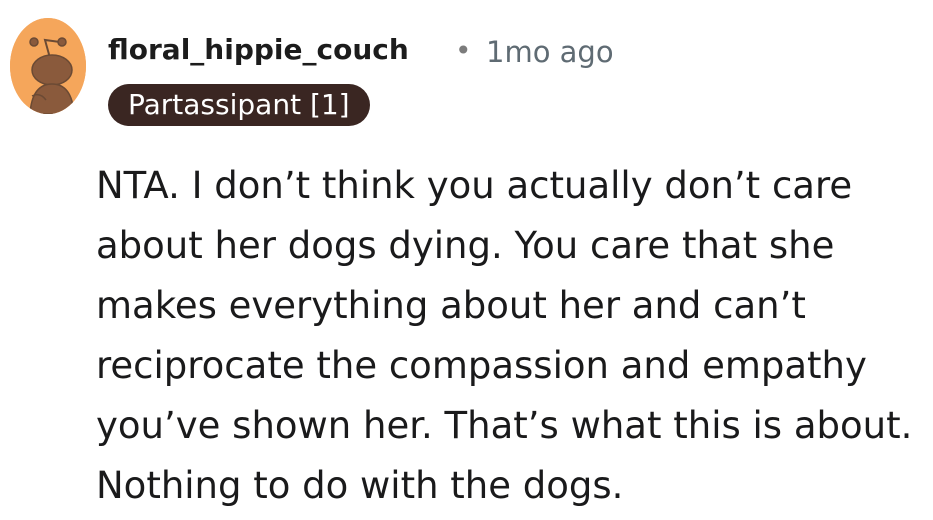 This screenshot has height=520, width=933. I want to click on comment-body-line: makes everything about her and can’t, so click(451, 305).